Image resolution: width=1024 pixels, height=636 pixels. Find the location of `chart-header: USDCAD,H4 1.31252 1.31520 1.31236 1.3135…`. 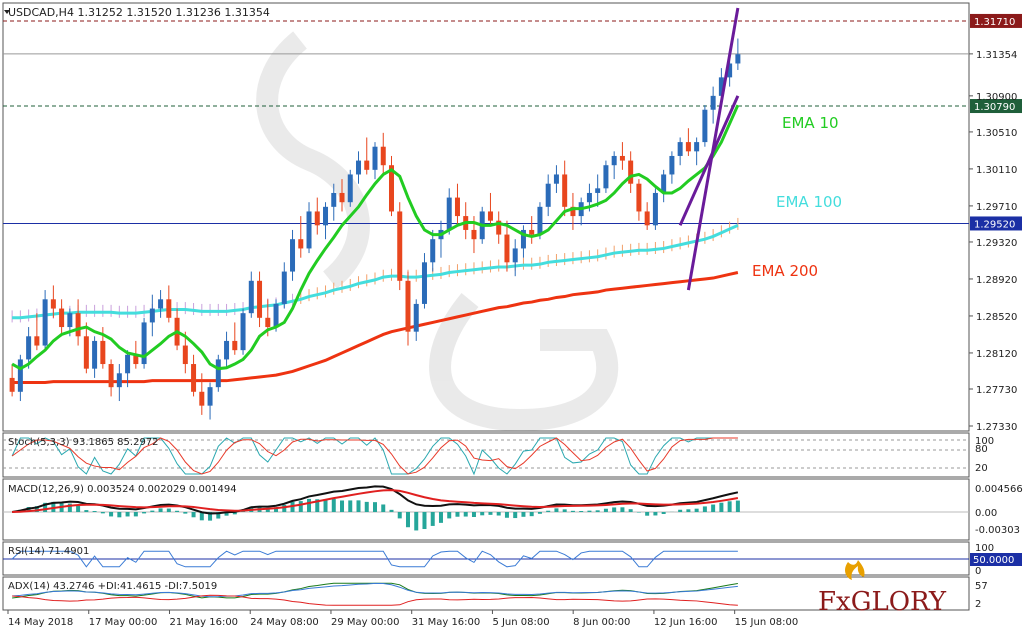

chart-header: USDCAD,H4 1.31252 1.31520 1.31236 1.3135… is located at coordinates (139, 12).